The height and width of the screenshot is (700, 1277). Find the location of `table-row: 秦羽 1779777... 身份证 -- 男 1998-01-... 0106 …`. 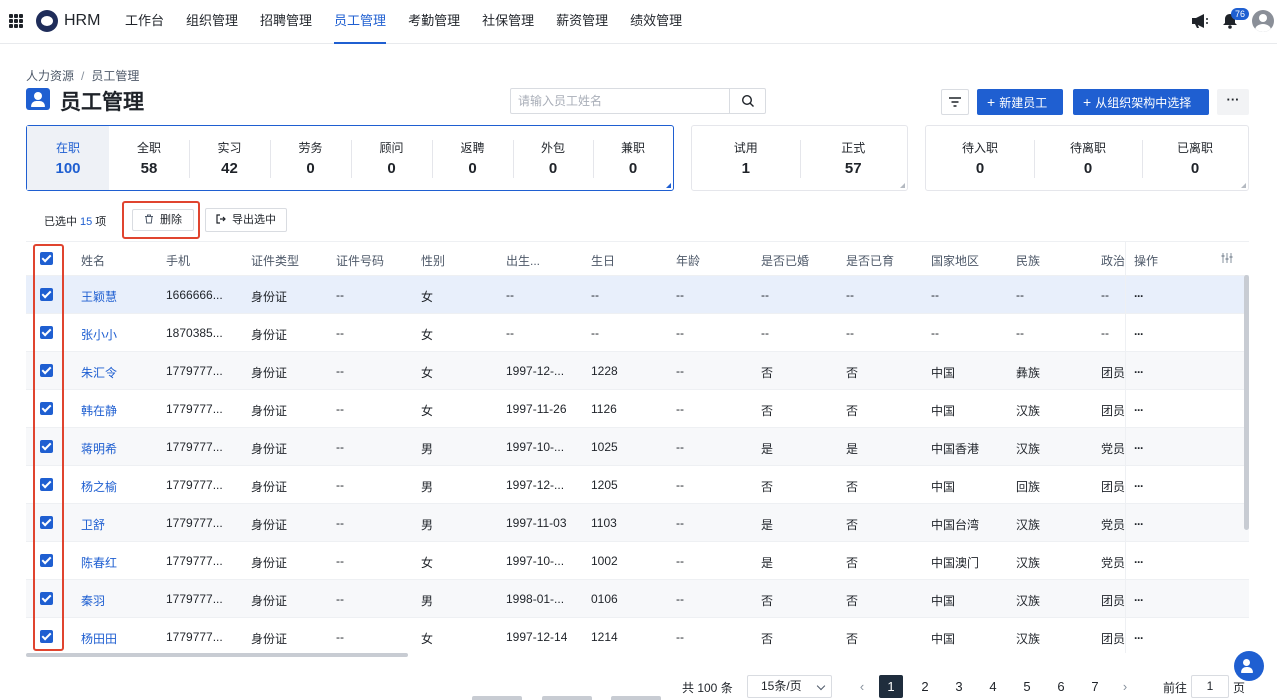

table-row: 秦羽 1779777... 身份证 -- 男 1998-01-... 0106 … is located at coordinates (637, 599).